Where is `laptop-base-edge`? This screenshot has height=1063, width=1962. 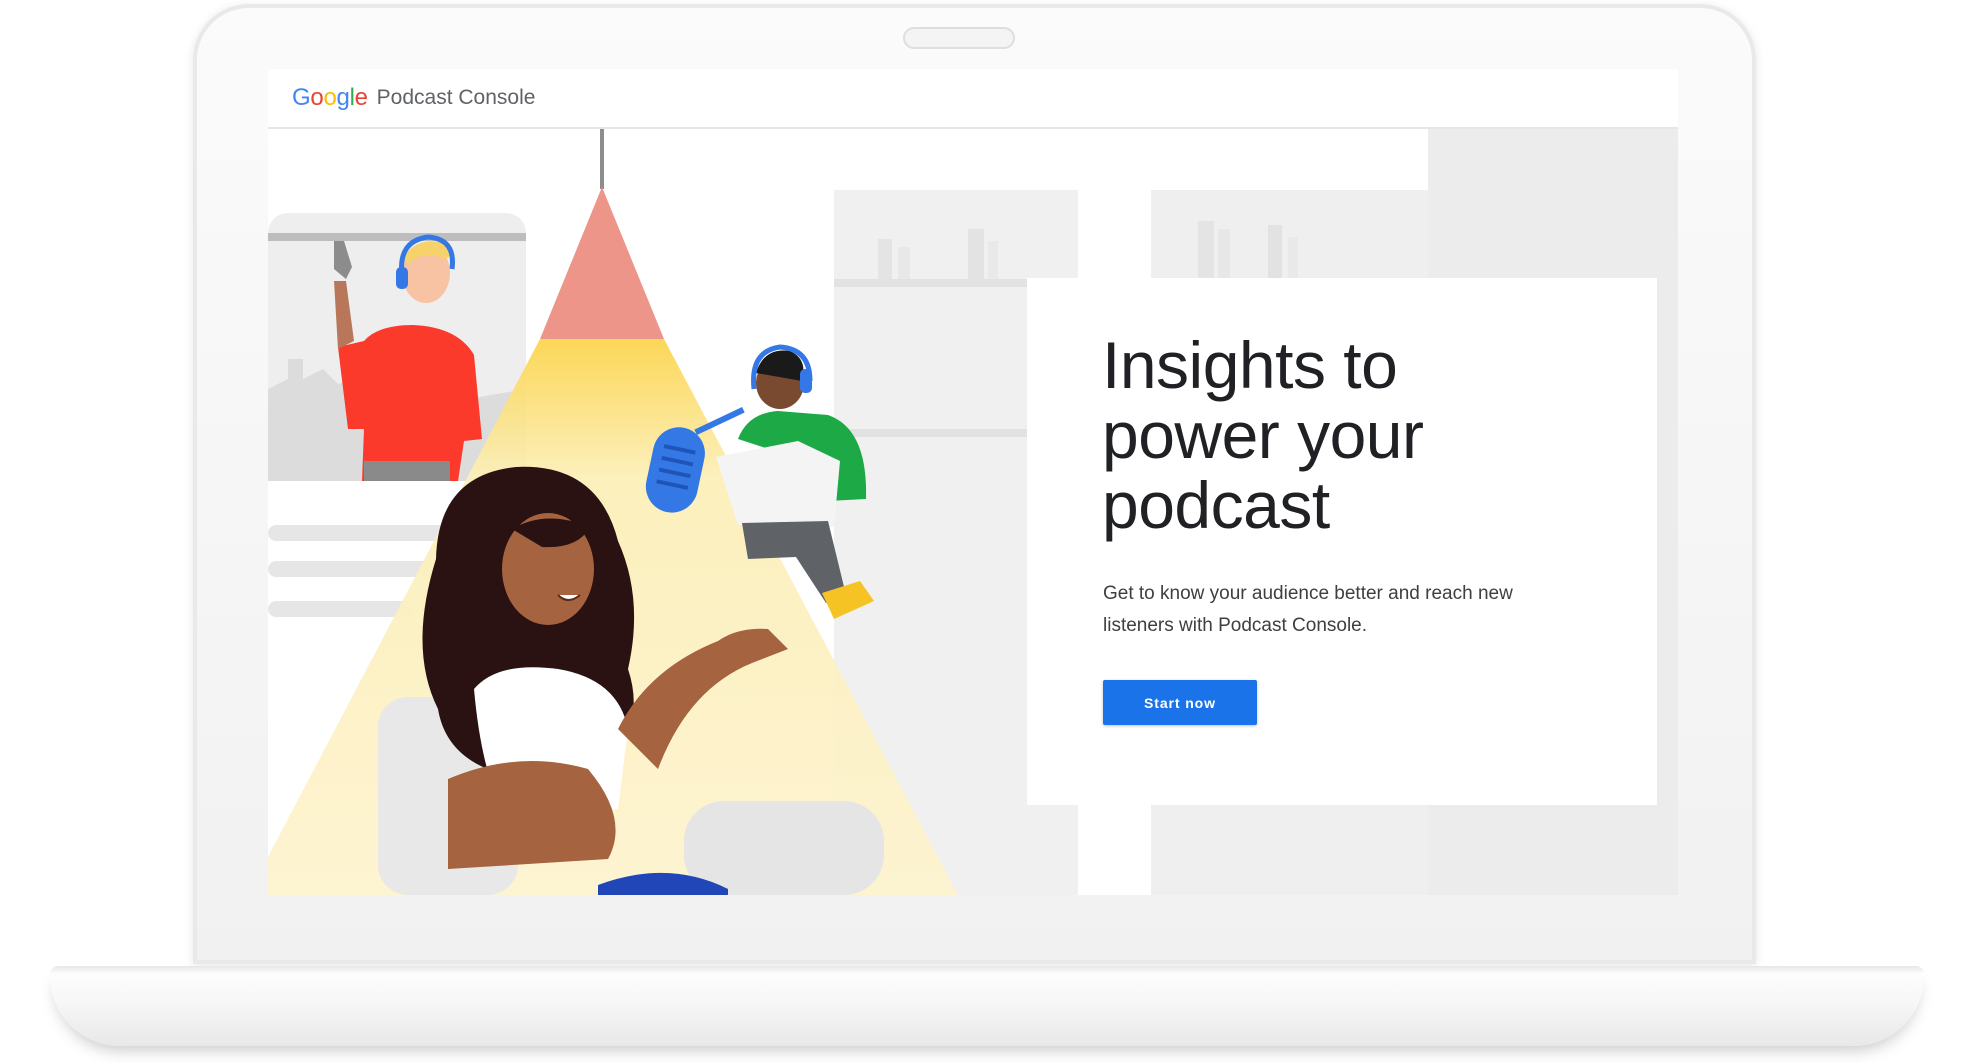 laptop-base-edge is located at coordinates (987, 970).